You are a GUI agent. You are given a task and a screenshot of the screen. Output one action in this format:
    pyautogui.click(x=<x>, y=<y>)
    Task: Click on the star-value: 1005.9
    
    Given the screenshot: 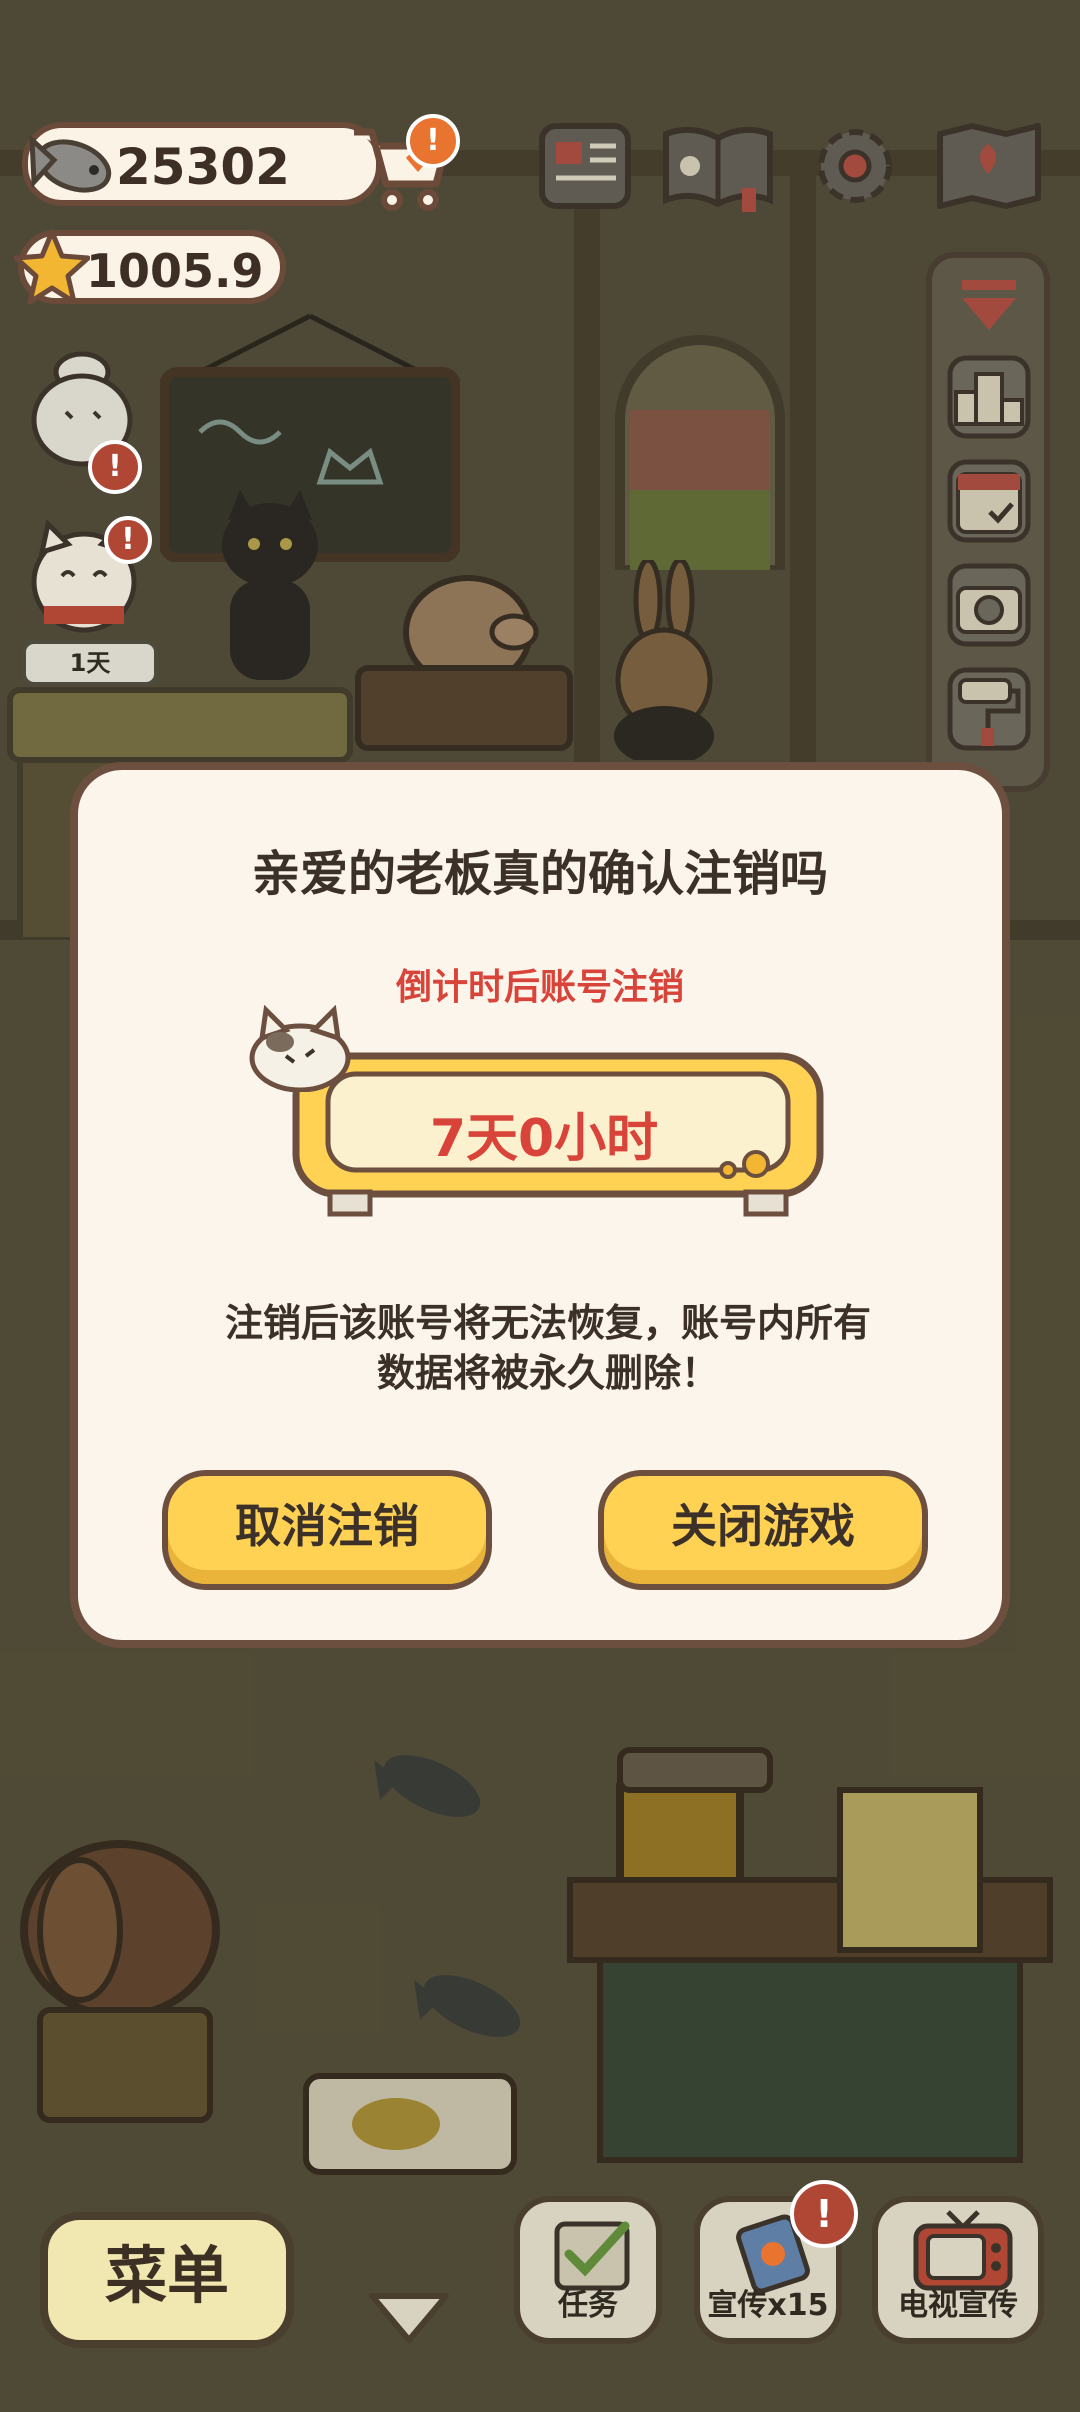 What is the action you would take?
    pyautogui.click(x=175, y=271)
    